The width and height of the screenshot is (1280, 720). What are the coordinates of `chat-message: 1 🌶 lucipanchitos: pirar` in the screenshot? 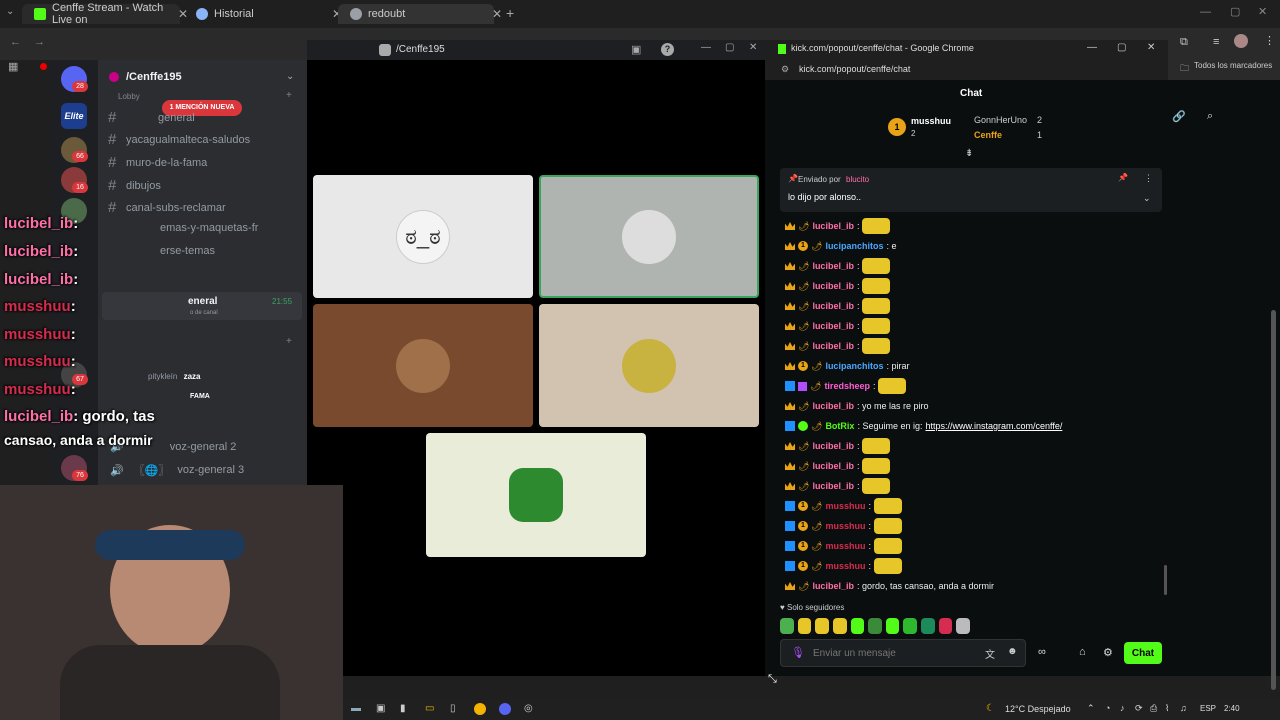 It's located at (847, 366).